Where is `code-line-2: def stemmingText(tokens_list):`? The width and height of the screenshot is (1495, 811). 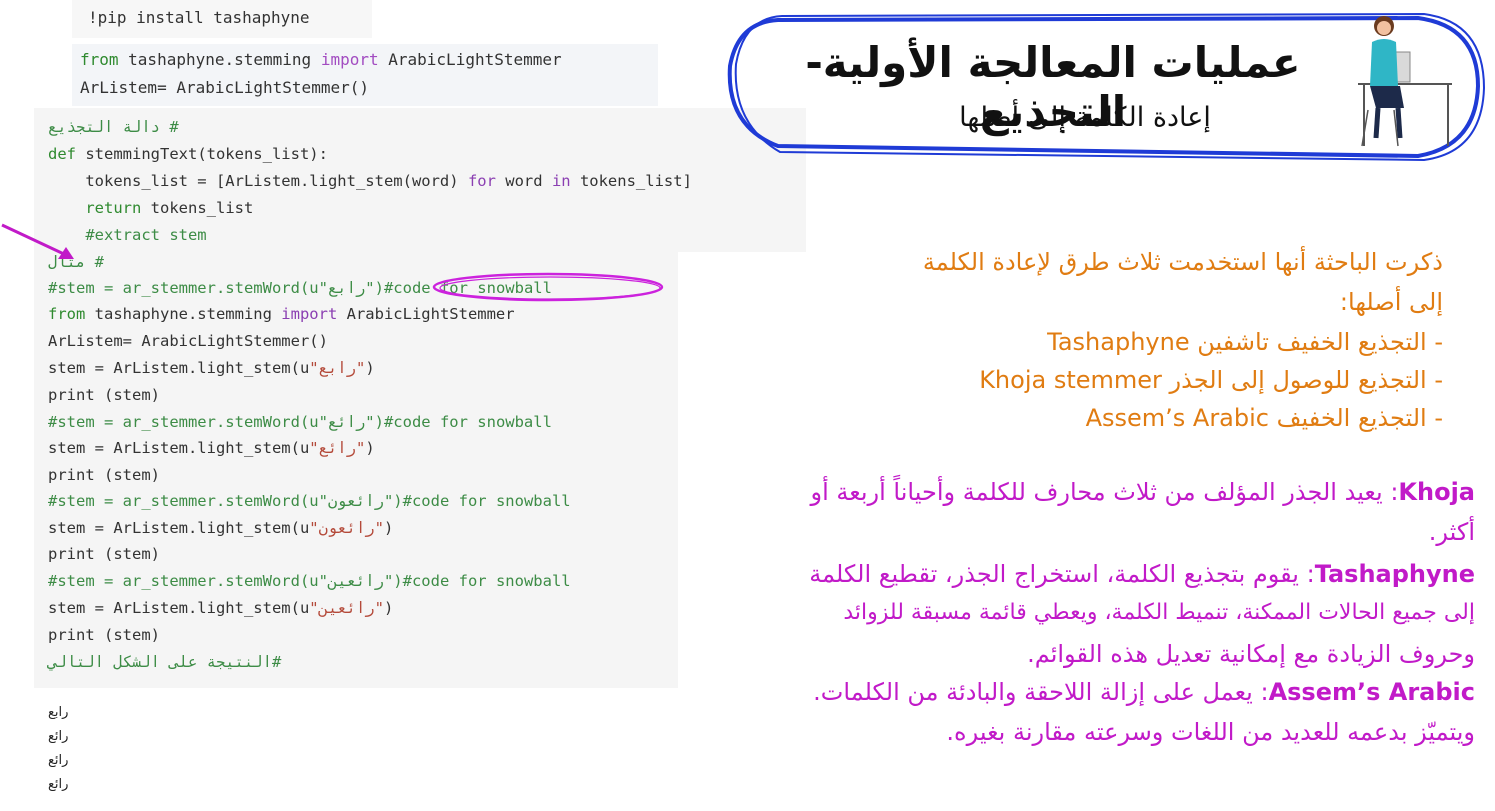 code-line-2: def stemmingText(tokens_list): is located at coordinates (188, 154).